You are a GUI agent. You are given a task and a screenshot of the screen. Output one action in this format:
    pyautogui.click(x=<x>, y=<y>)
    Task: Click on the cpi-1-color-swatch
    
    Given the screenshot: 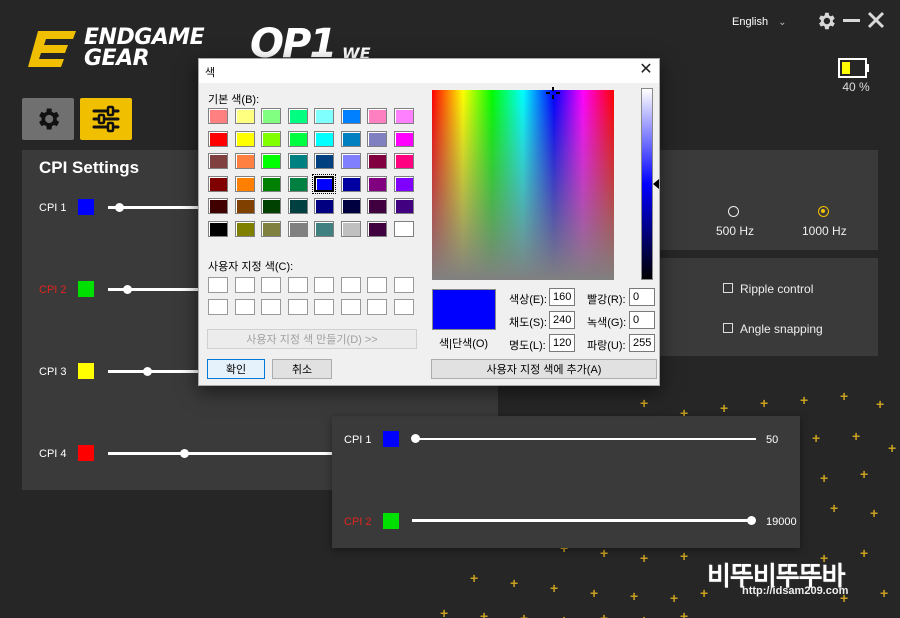 What is the action you would take?
    pyautogui.click(x=86, y=207)
    